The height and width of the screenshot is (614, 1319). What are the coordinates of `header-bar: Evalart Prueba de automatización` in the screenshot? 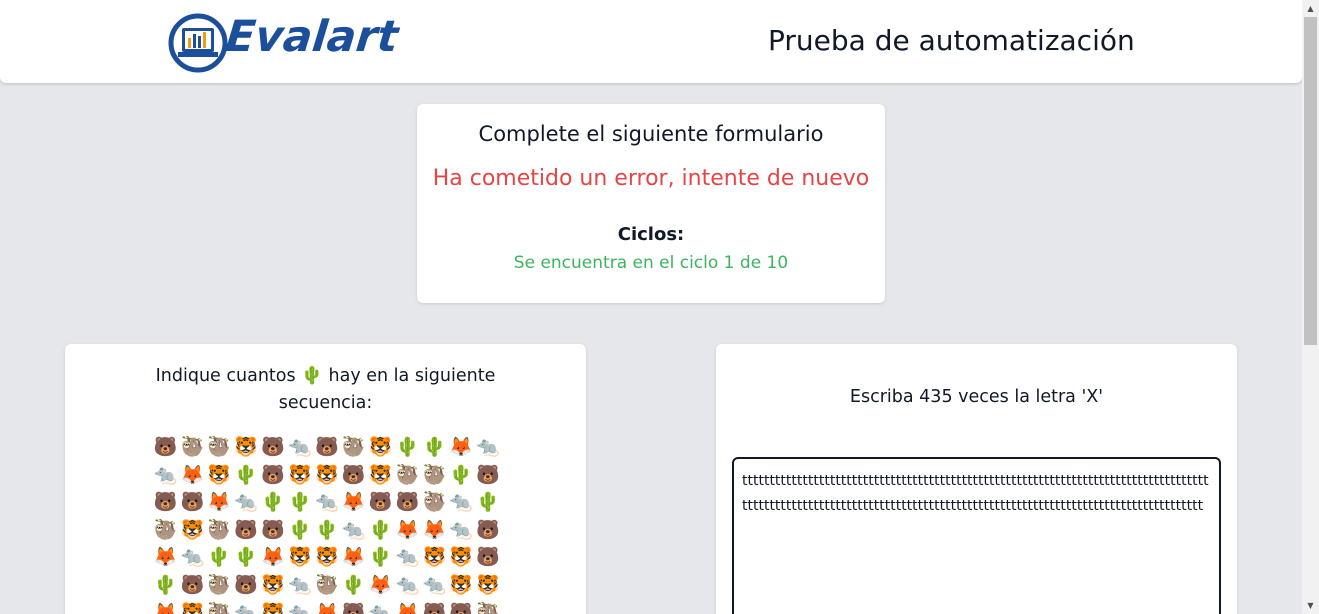 It's located at (651, 41).